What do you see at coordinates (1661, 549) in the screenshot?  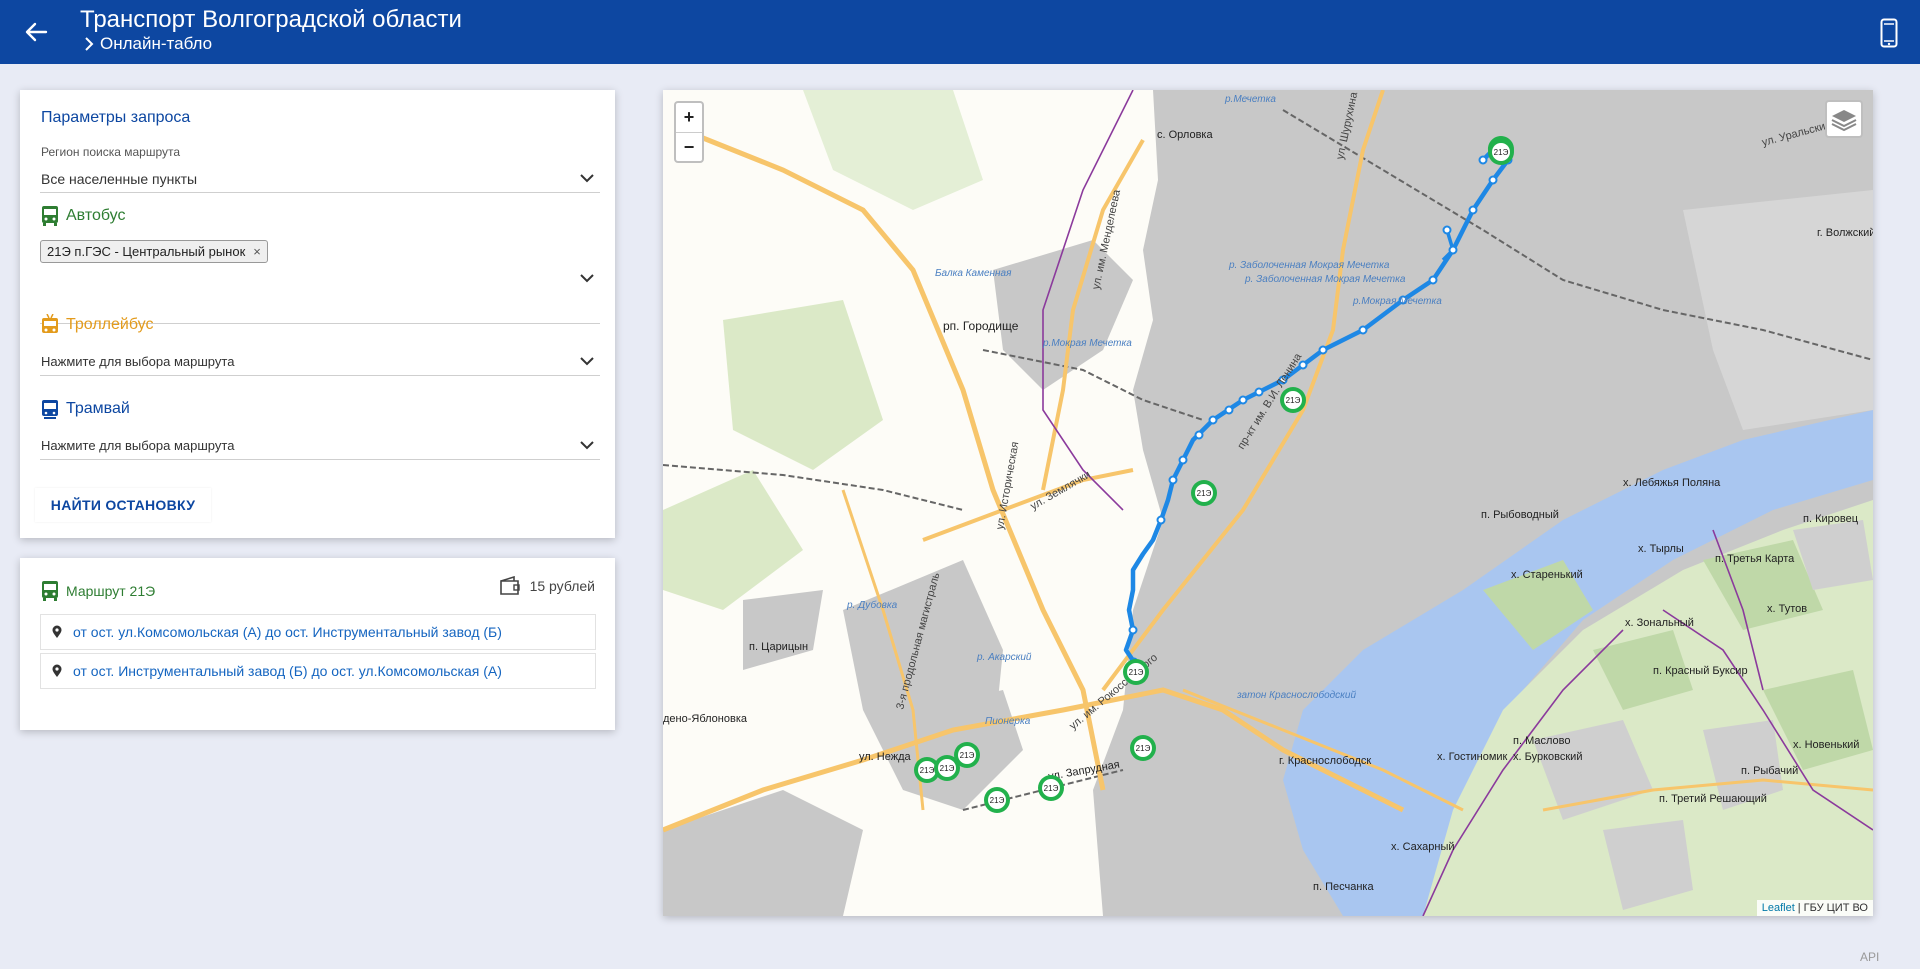 I see `map-label: х. Тырлы` at bounding box center [1661, 549].